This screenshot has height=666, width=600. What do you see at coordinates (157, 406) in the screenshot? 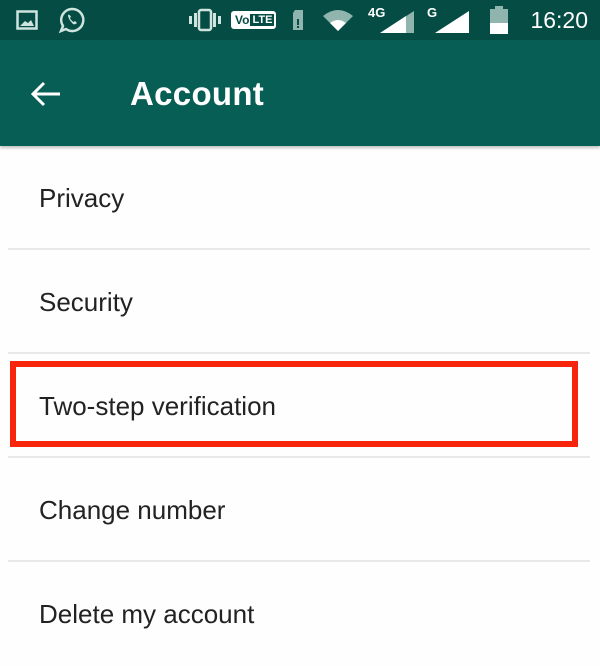
I see `menu-item-label: Two-step verification` at bounding box center [157, 406].